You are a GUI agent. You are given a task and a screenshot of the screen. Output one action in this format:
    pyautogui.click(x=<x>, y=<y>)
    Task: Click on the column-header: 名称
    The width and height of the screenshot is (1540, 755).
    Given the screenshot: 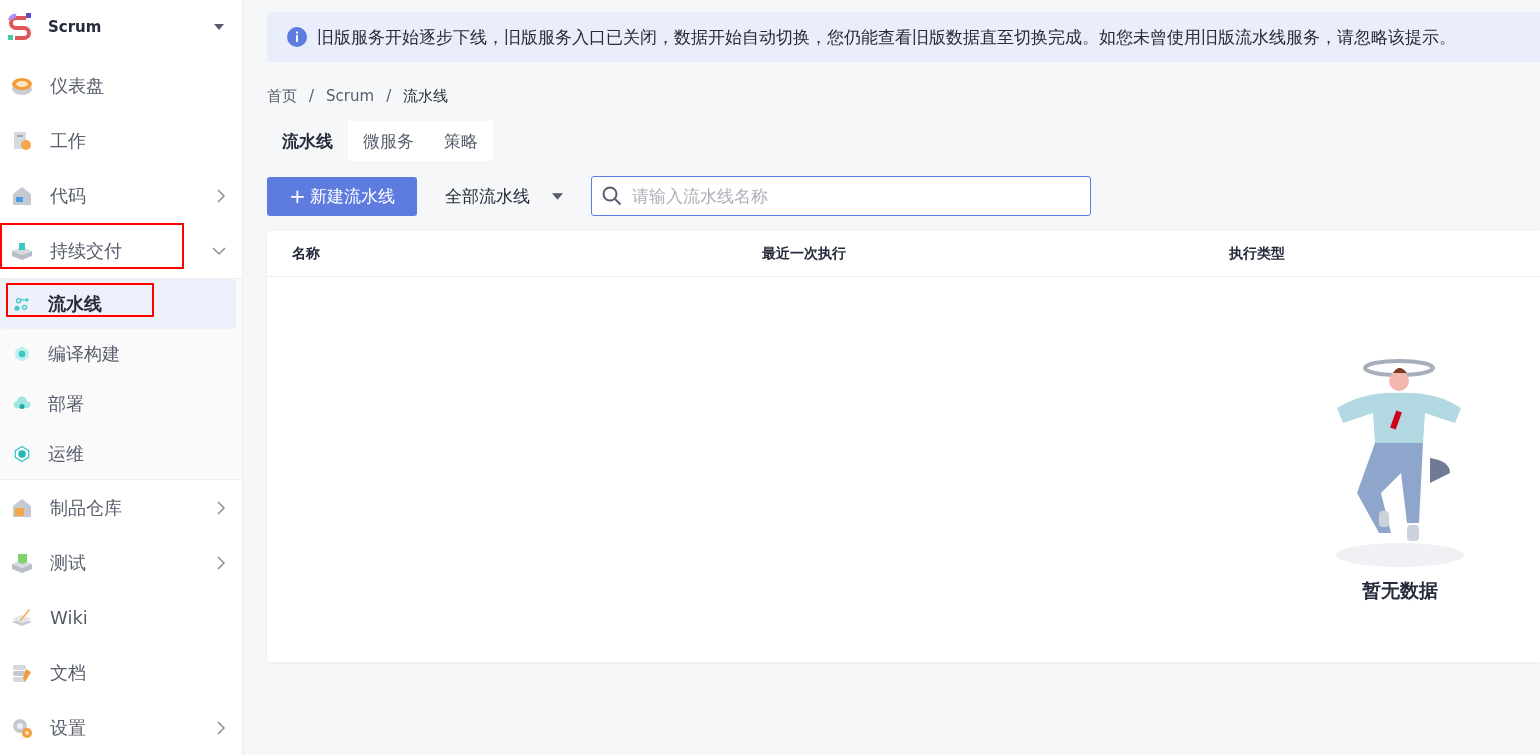 What is the action you would take?
    pyautogui.click(x=306, y=253)
    